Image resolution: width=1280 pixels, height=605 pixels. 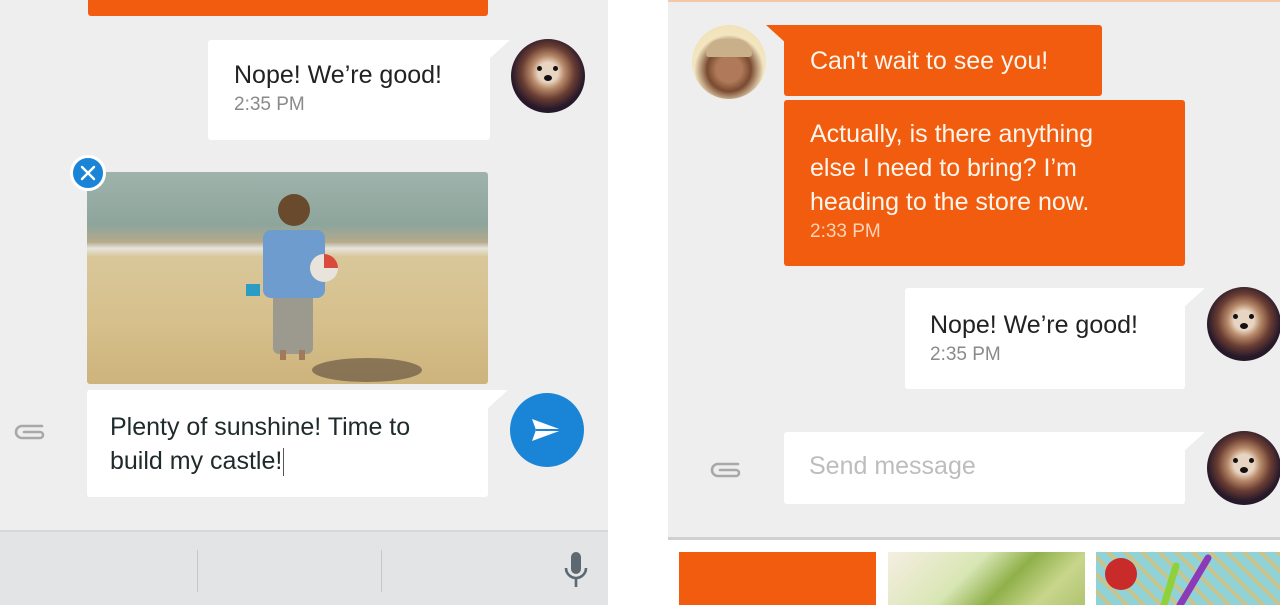 I want to click on send-button, so click(x=547, y=430).